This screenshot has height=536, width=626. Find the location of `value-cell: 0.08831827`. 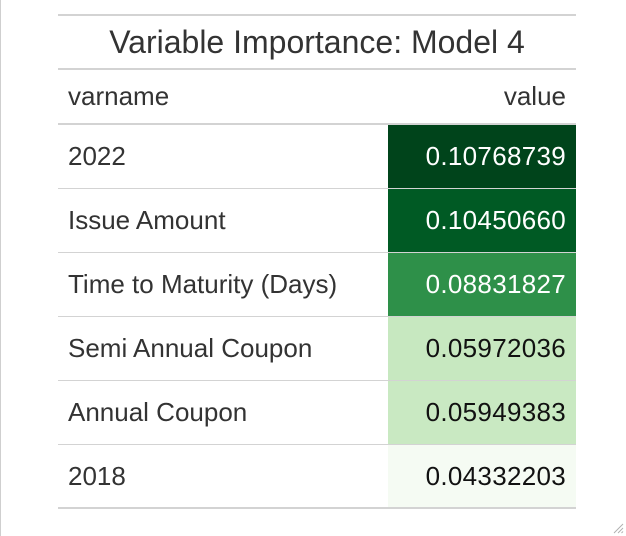

value-cell: 0.08831827 is located at coordinates (482, 284).